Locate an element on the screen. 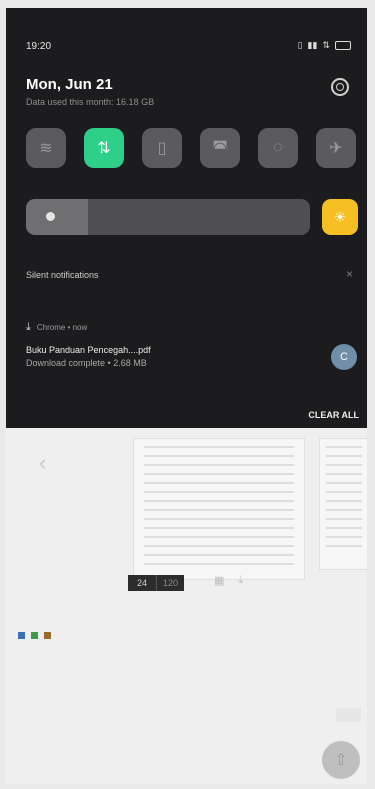 The image size is (375, 789). pager-actions: ▦ ⤓ is located at coordinates (228, 580).